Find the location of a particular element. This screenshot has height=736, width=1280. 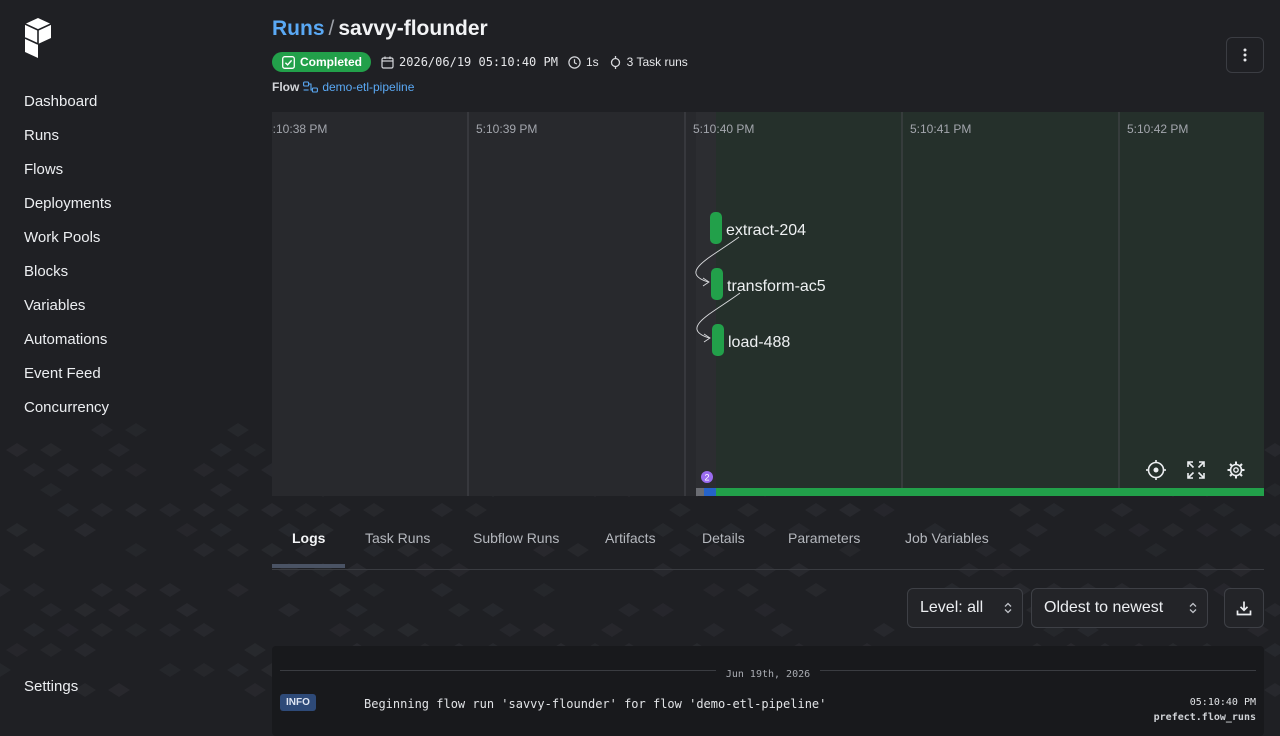

flow-name: demo-etl-pipeline is located at coordinates (368, 87).